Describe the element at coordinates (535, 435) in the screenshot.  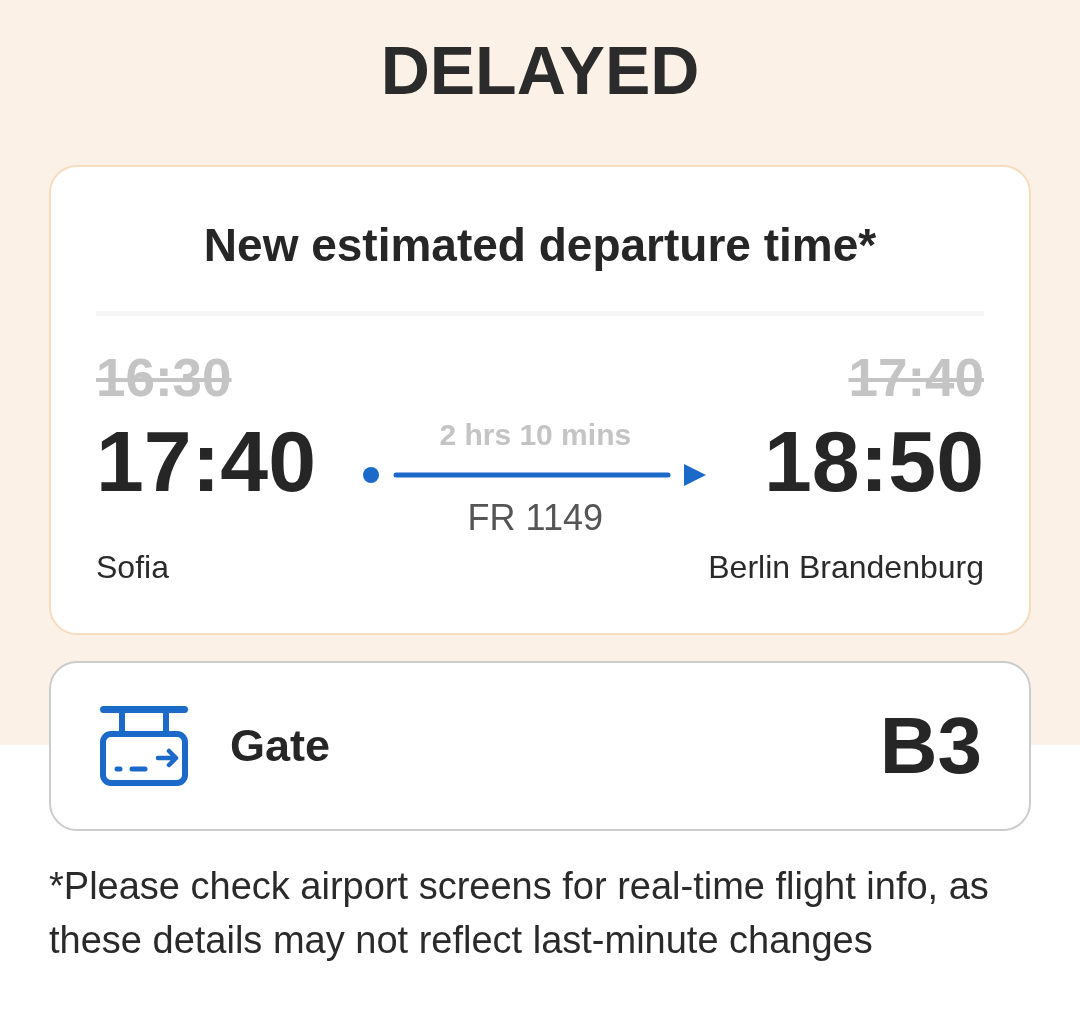
I see `flight-duration: 2 hrs 10 mins` at that location.